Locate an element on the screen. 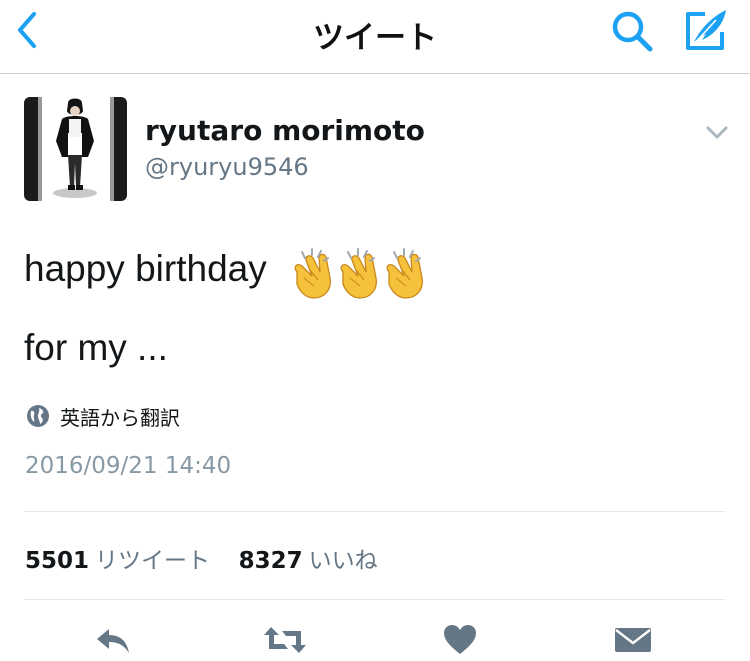  compose-tweet-button is located at coordinates (706, 30).